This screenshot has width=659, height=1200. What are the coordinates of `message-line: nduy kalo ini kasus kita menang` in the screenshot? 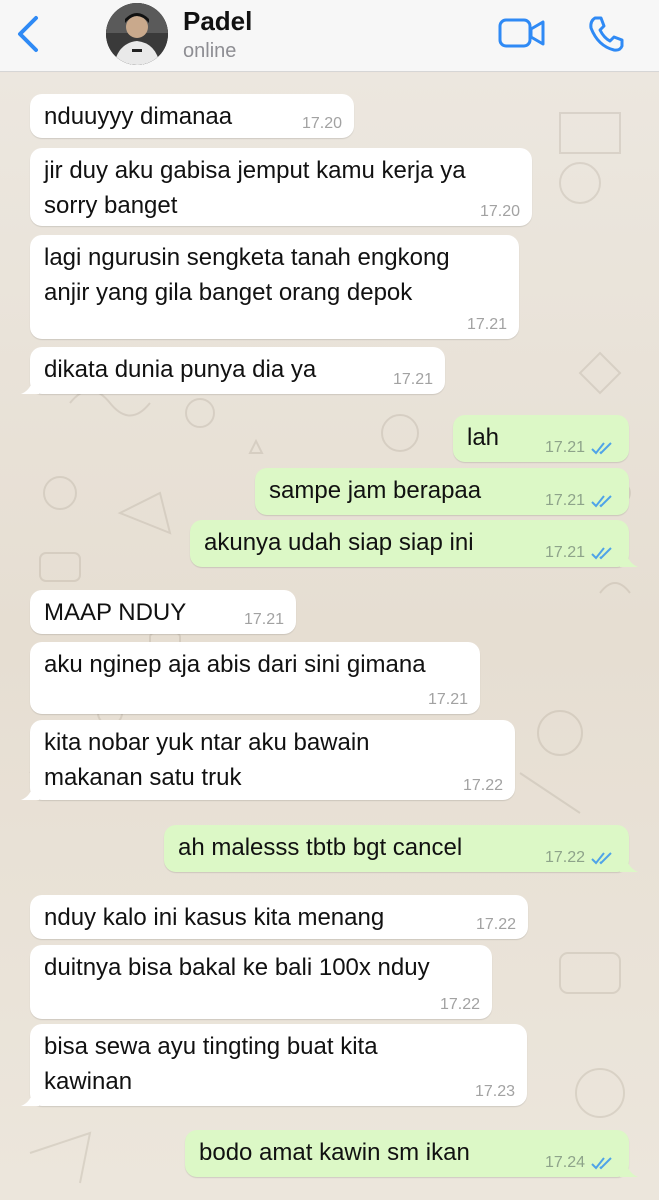 It's located at (214, 917).